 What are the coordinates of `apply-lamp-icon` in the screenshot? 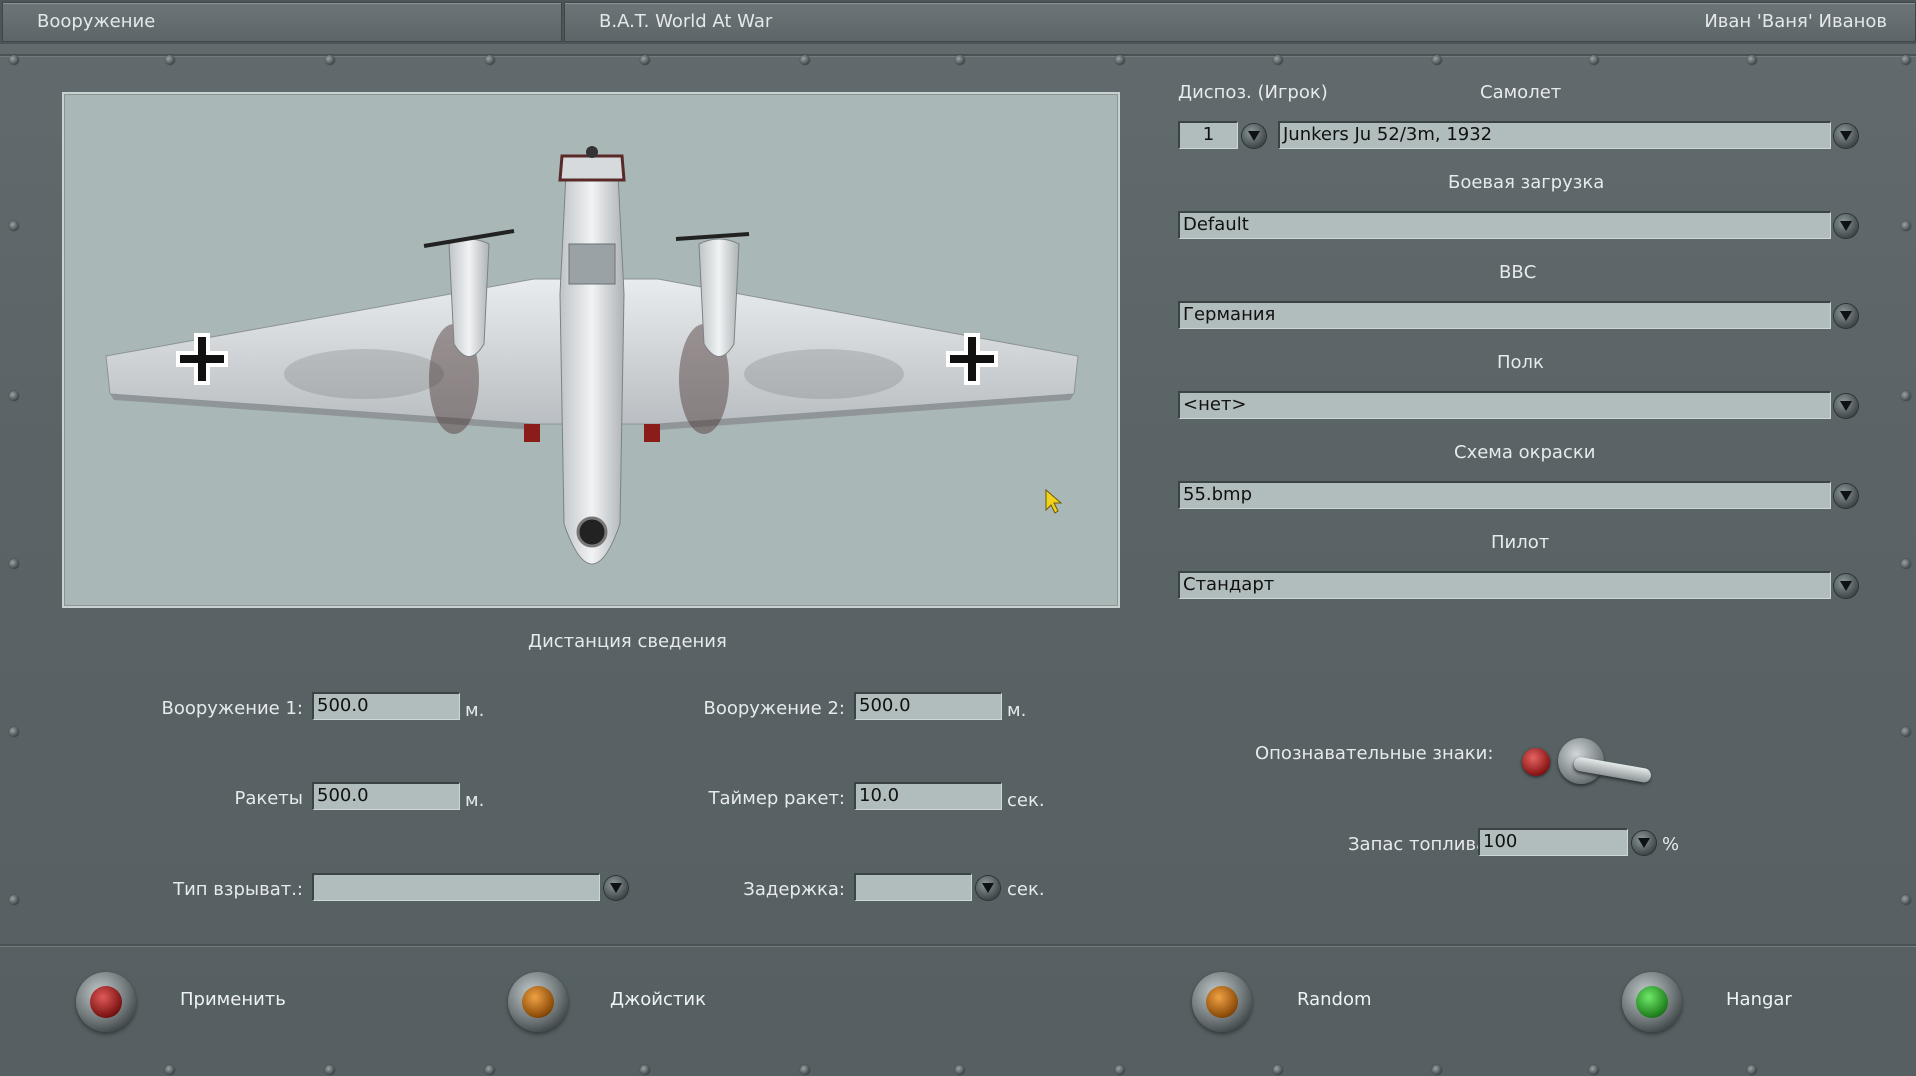 It's located at (106, 1002).